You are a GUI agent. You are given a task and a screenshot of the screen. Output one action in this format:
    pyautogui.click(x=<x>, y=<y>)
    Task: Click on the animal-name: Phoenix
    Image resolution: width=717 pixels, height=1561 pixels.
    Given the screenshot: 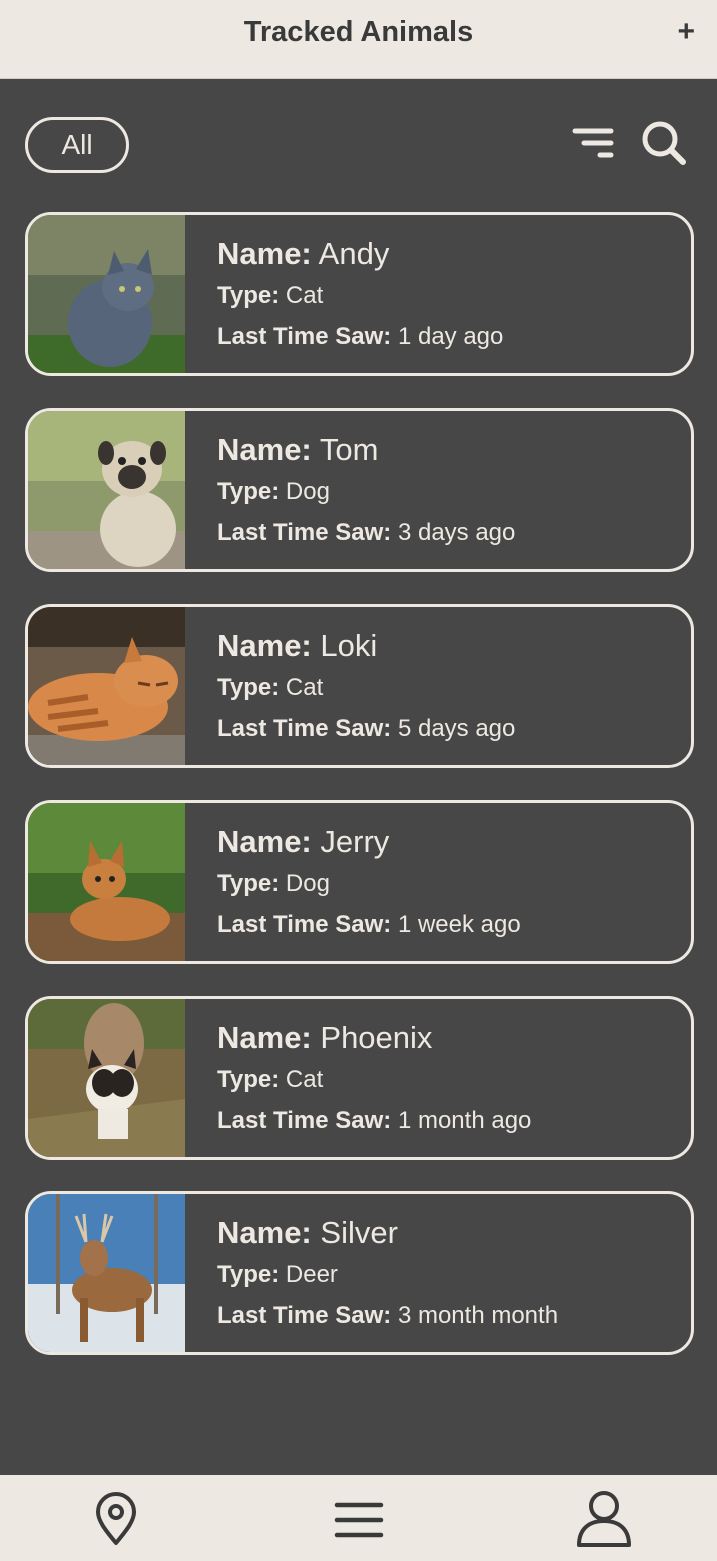 What is the action you would take?
    pyautogui.click(x=376, y=1037)
    